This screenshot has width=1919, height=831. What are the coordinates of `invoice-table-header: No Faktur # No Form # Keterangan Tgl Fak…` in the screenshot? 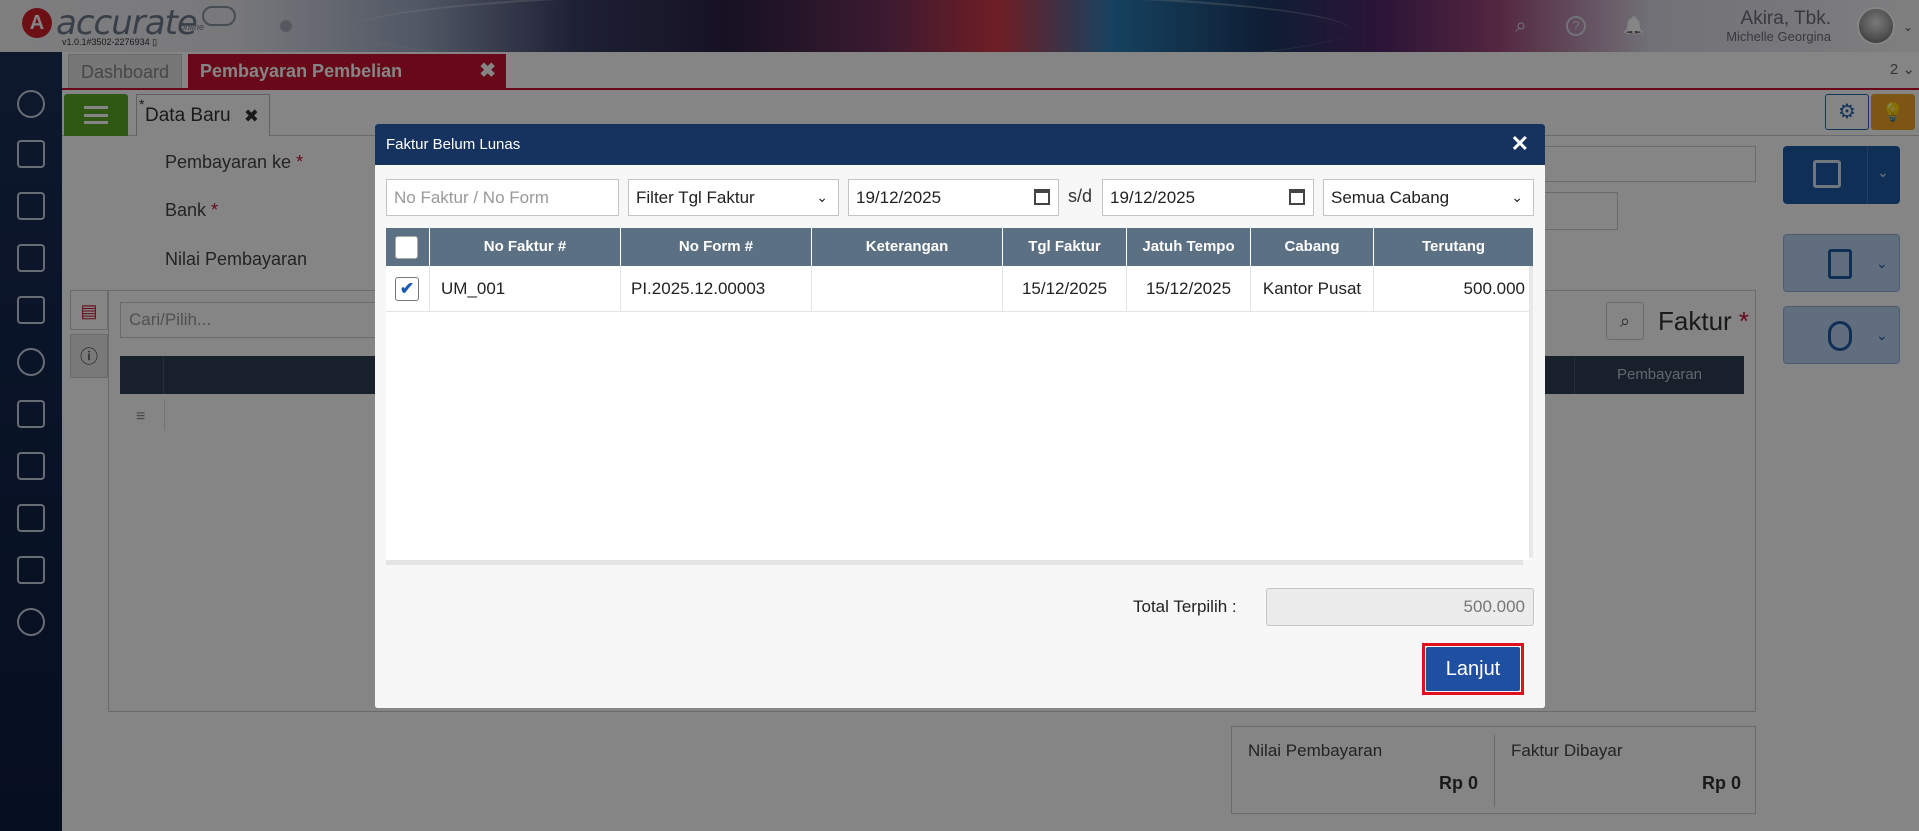 It's located at (959, 247).